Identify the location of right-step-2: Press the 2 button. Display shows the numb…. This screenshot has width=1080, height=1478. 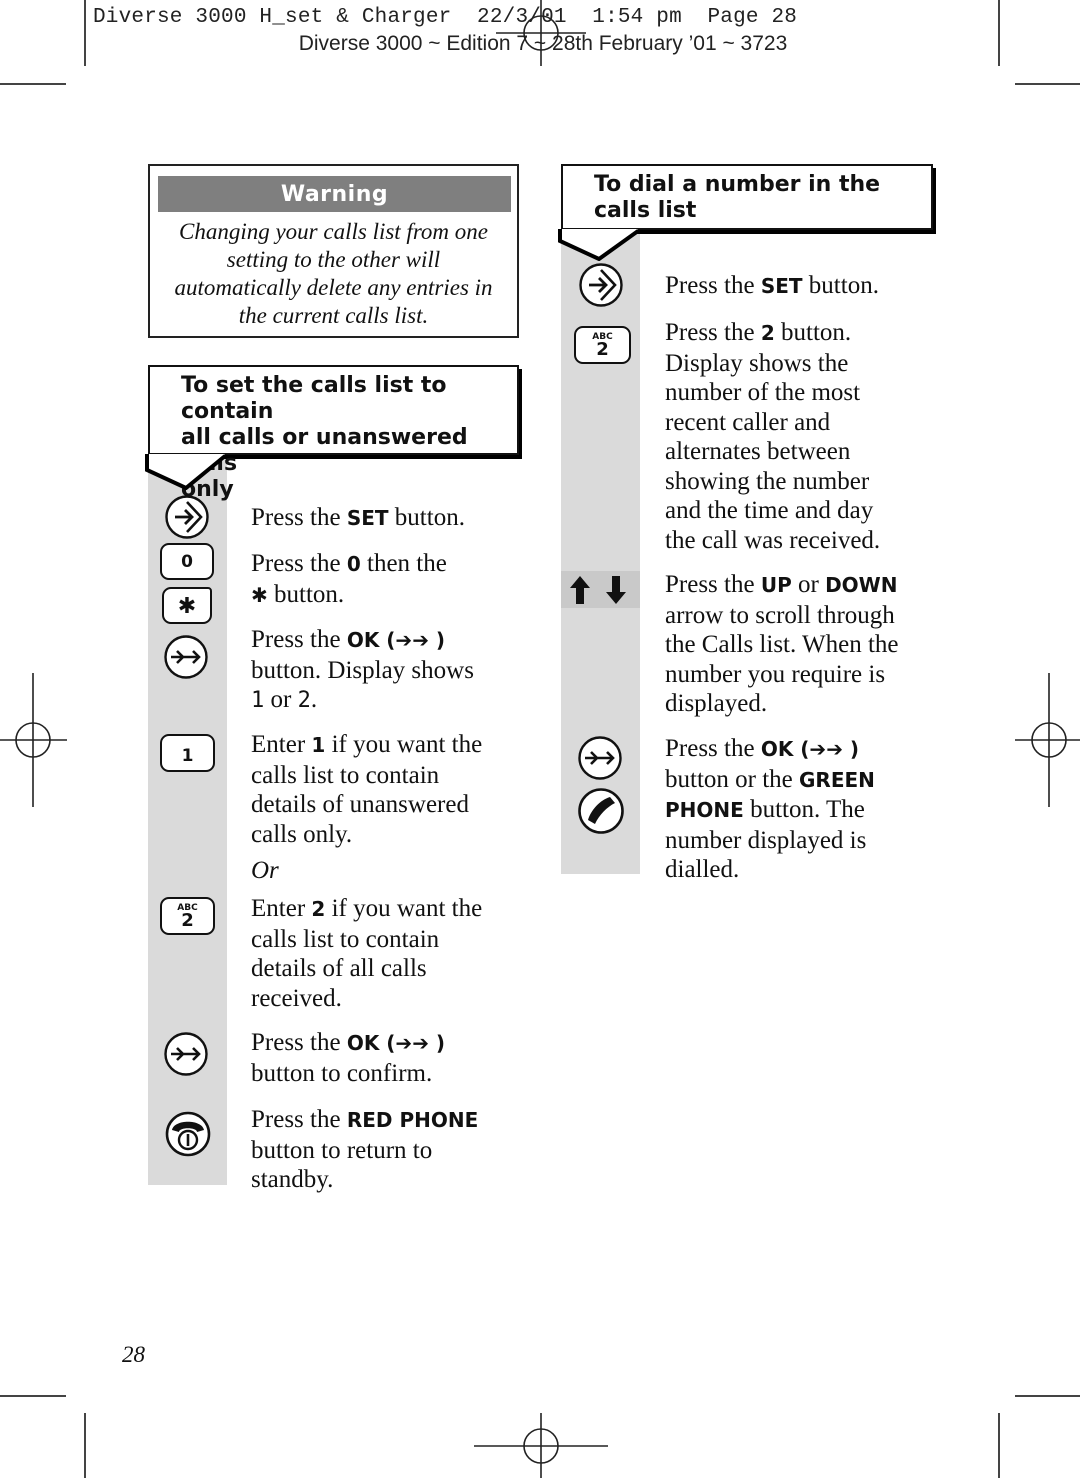
(773, 436).